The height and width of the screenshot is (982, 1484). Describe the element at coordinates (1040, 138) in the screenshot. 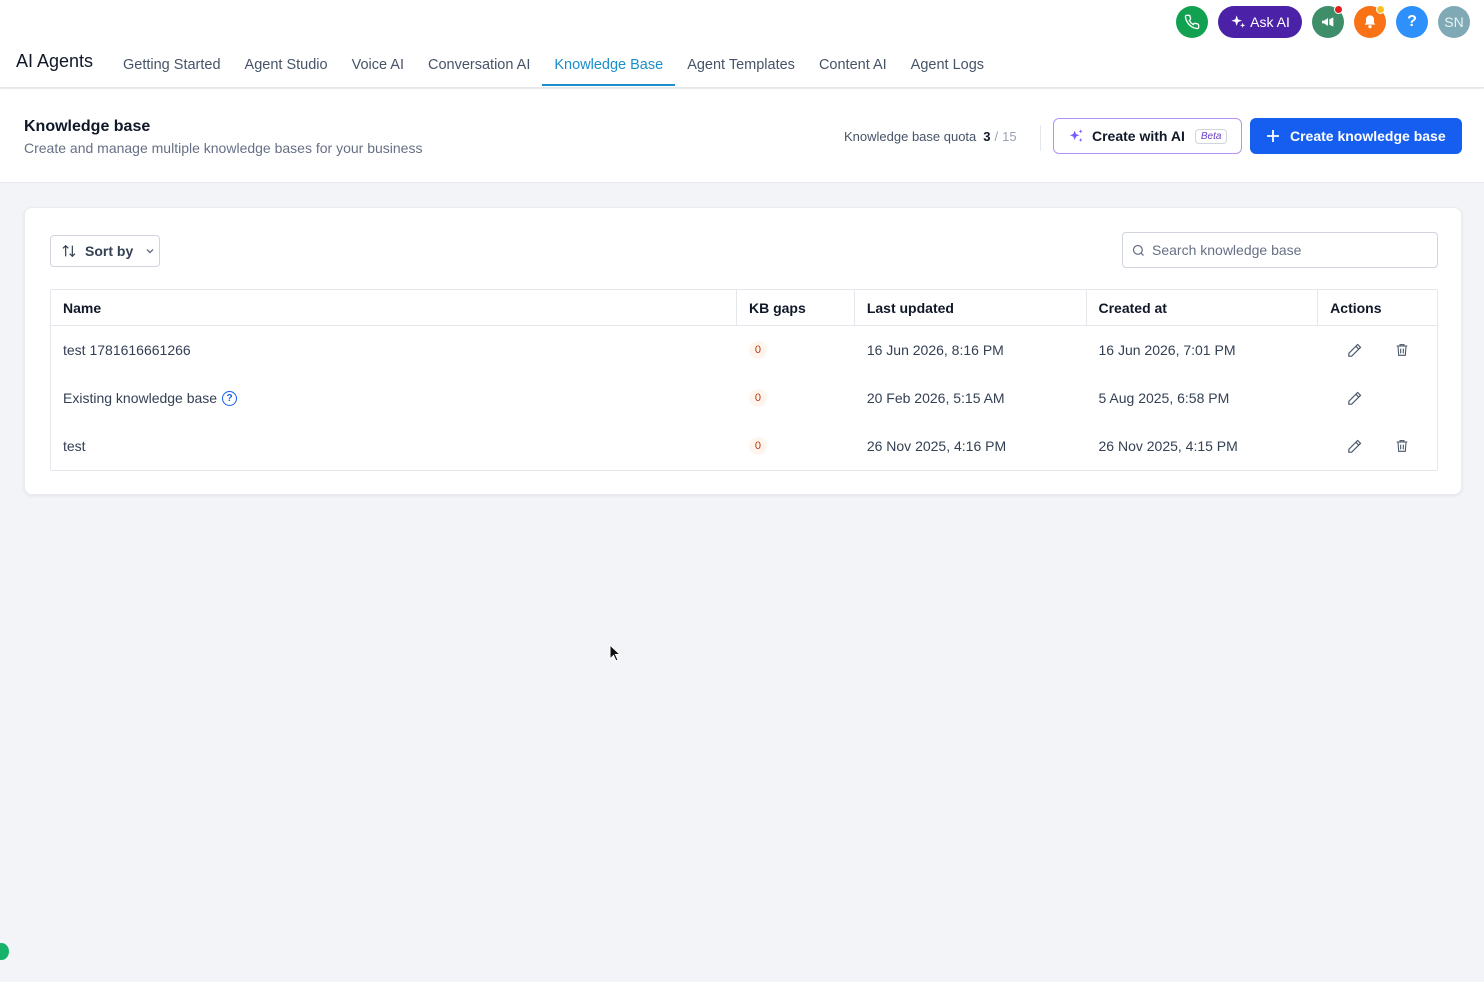

I see `divider` at that location.